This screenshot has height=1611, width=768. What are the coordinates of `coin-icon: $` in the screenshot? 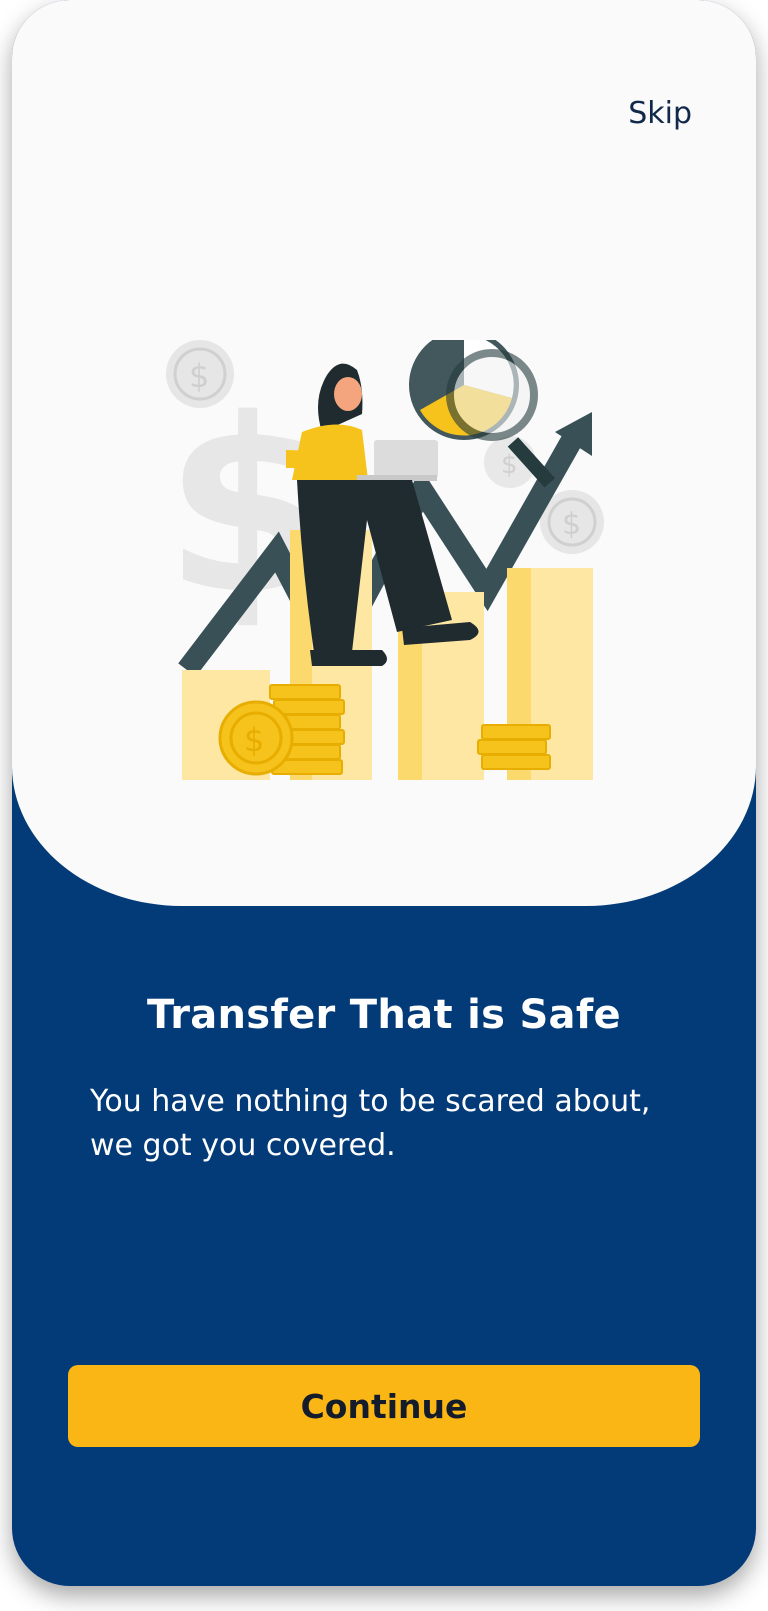 It's located at (256, 738).